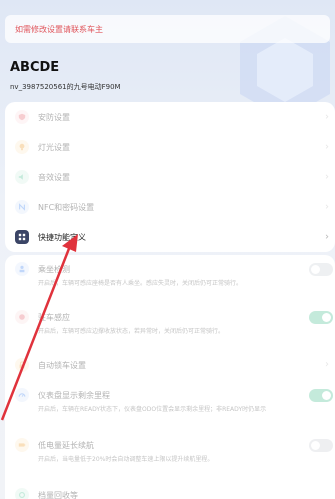 This screenshot has width=335, height=499. What do you see at coordinates (22, 317) in the screenshot?
I see `park-icon` at bounding box center [22, 317].